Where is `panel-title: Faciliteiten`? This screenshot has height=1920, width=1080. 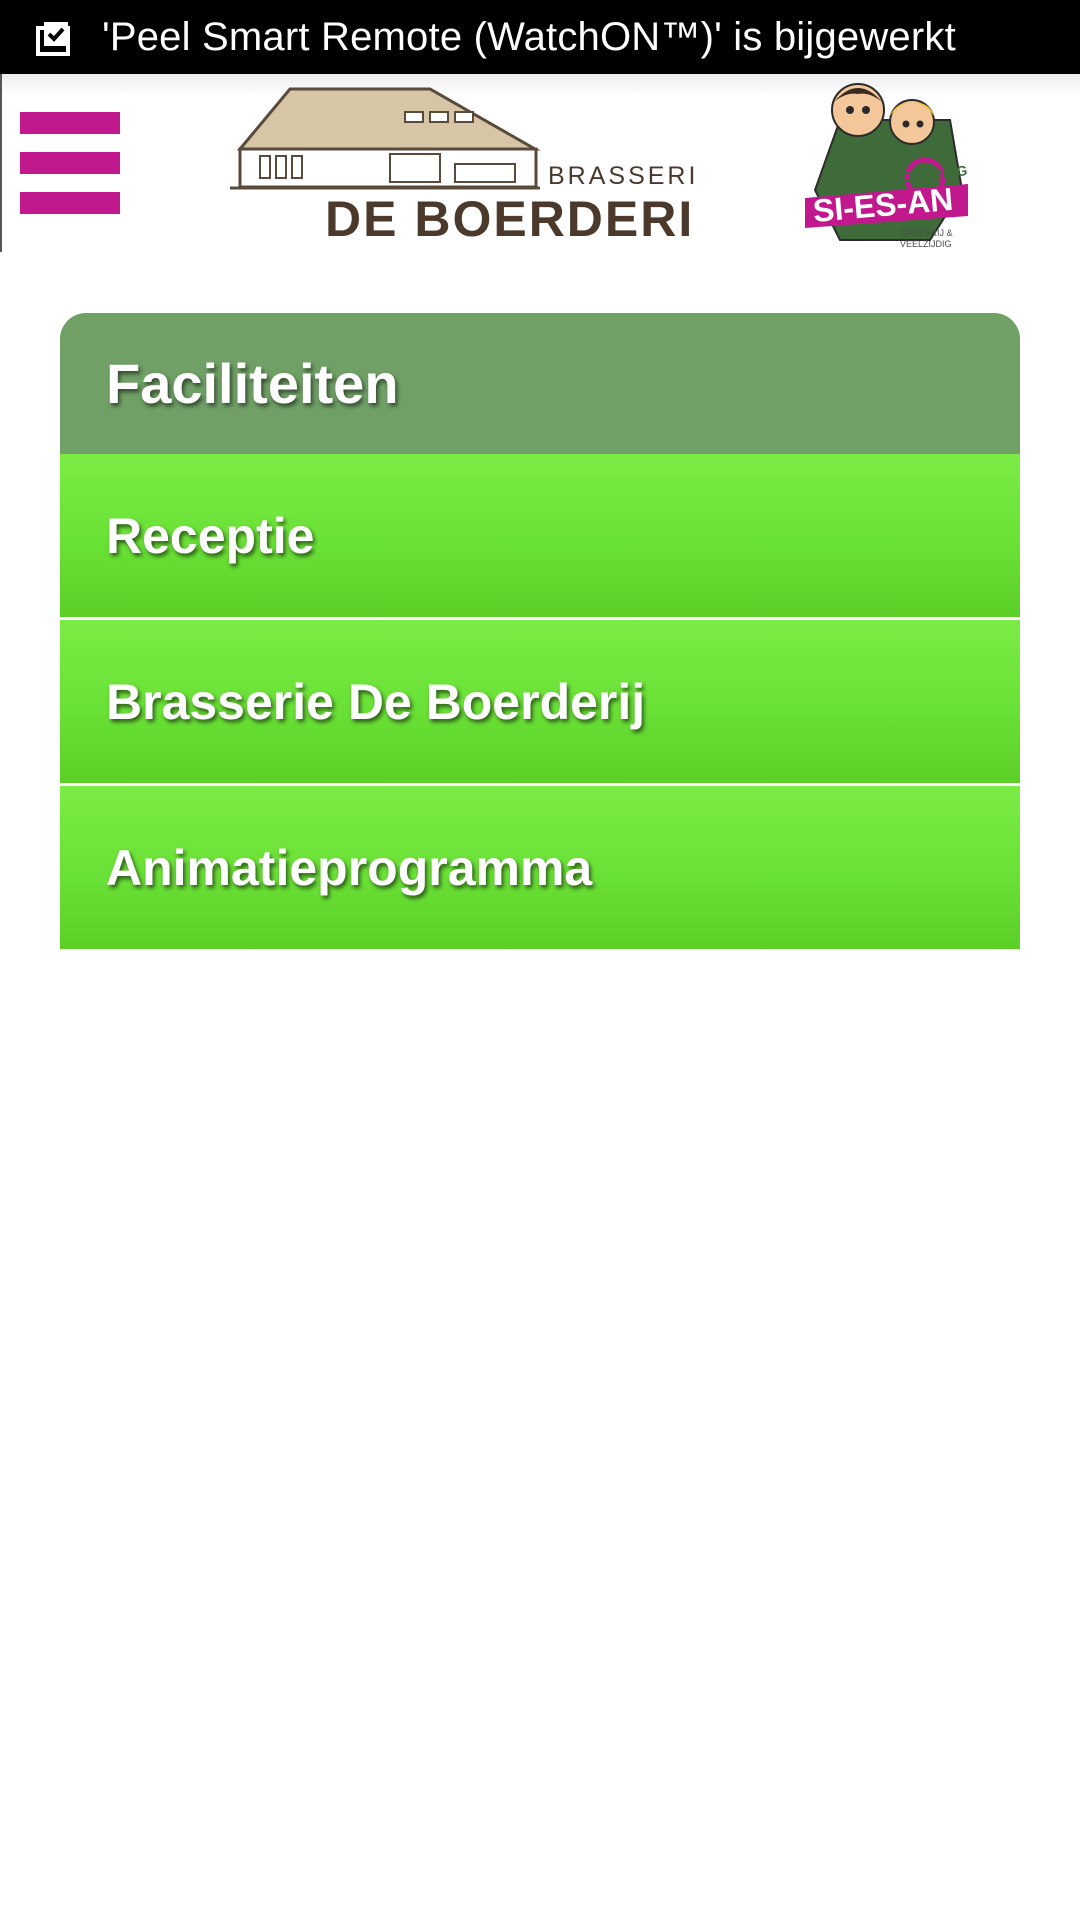 panel-title: Faciliteiten is located at coordinates (252, 383).